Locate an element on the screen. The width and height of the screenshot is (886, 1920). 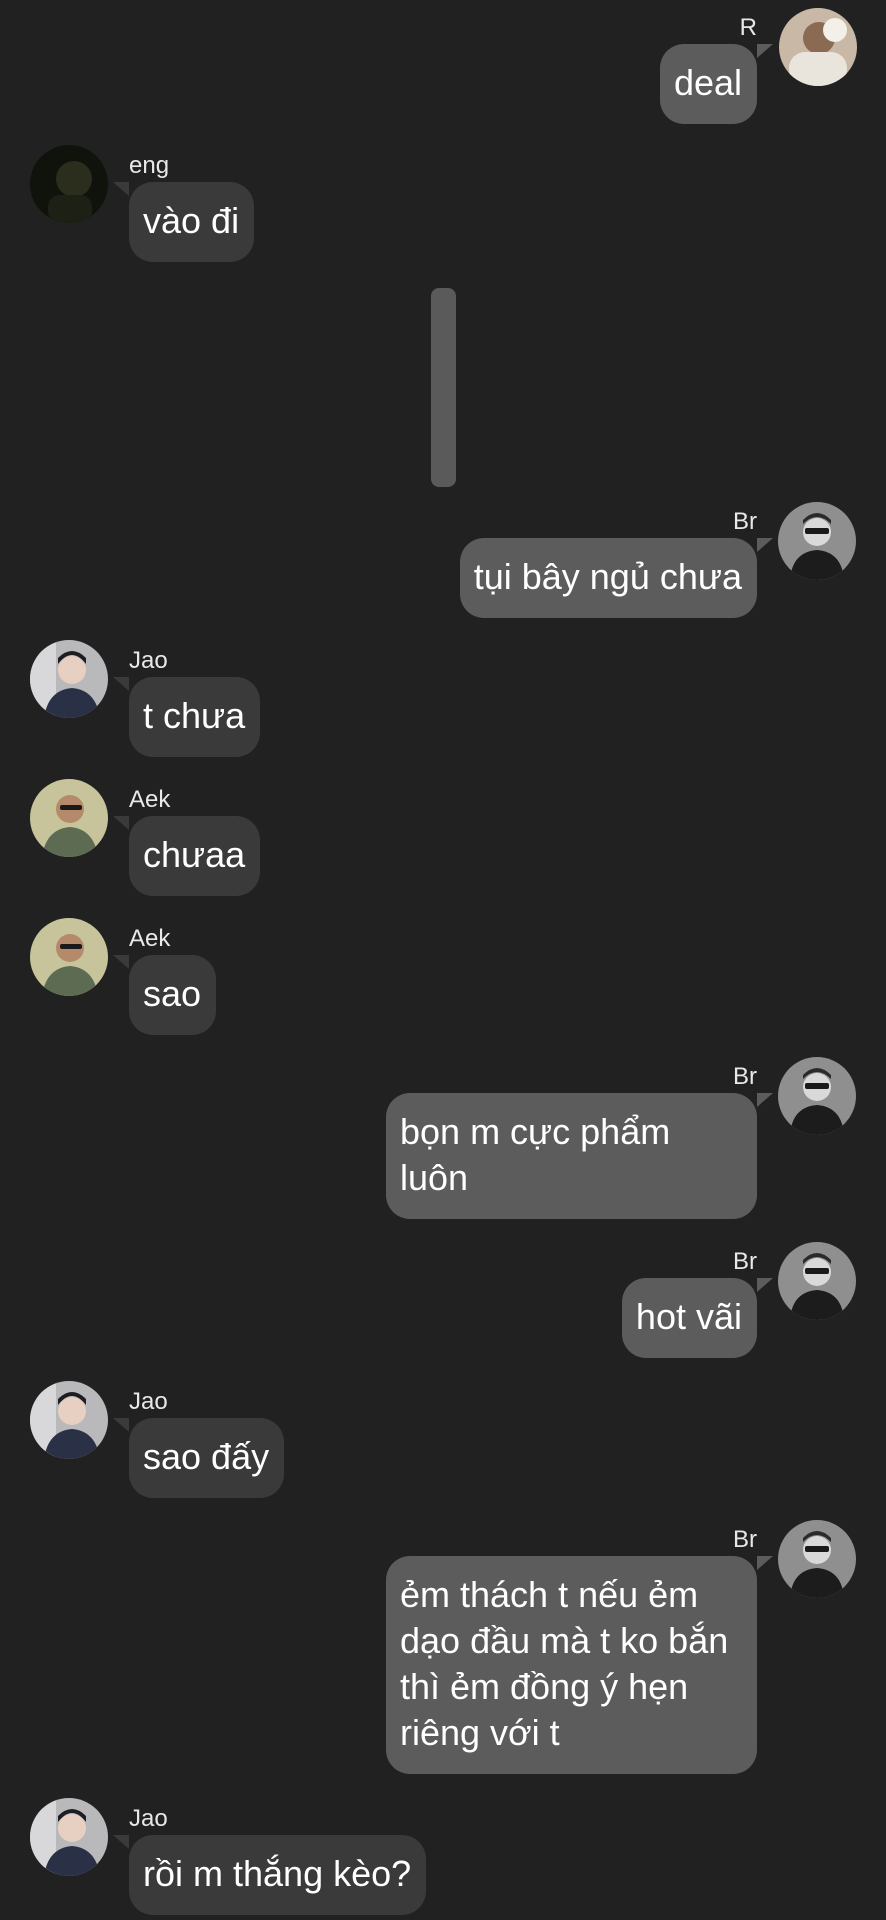
message-bubble: sao is located at coordinates (173, 995).